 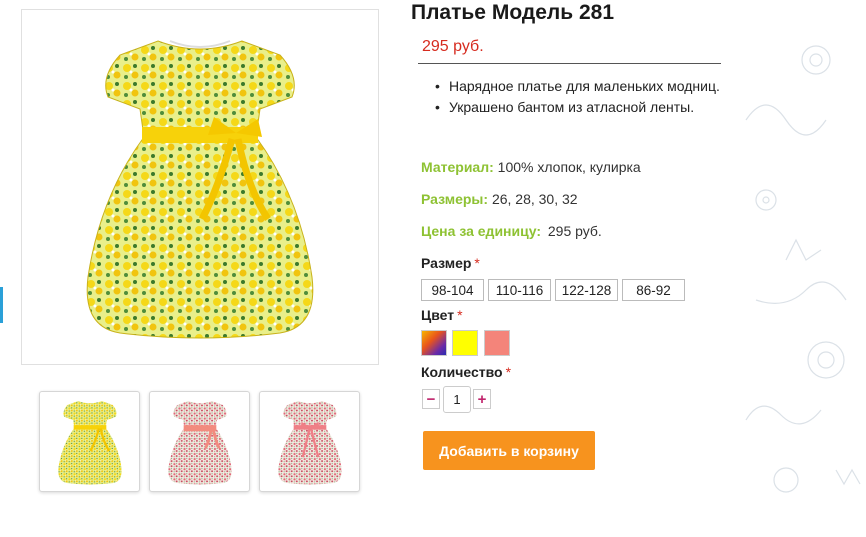 What do you see at coordinates (457, 167) in the screenshot?
I see `spec-material-label: Материал:` at bounding box center [457, 167].